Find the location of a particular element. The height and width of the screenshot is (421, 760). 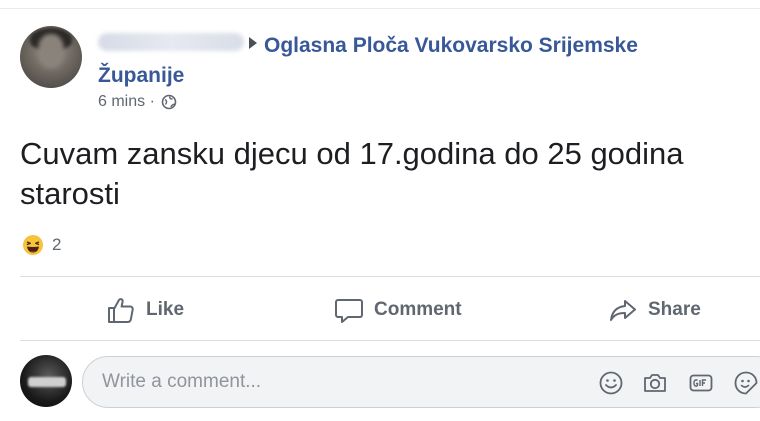

post-meta: 6 mins · is located at coordinates (137, 102).